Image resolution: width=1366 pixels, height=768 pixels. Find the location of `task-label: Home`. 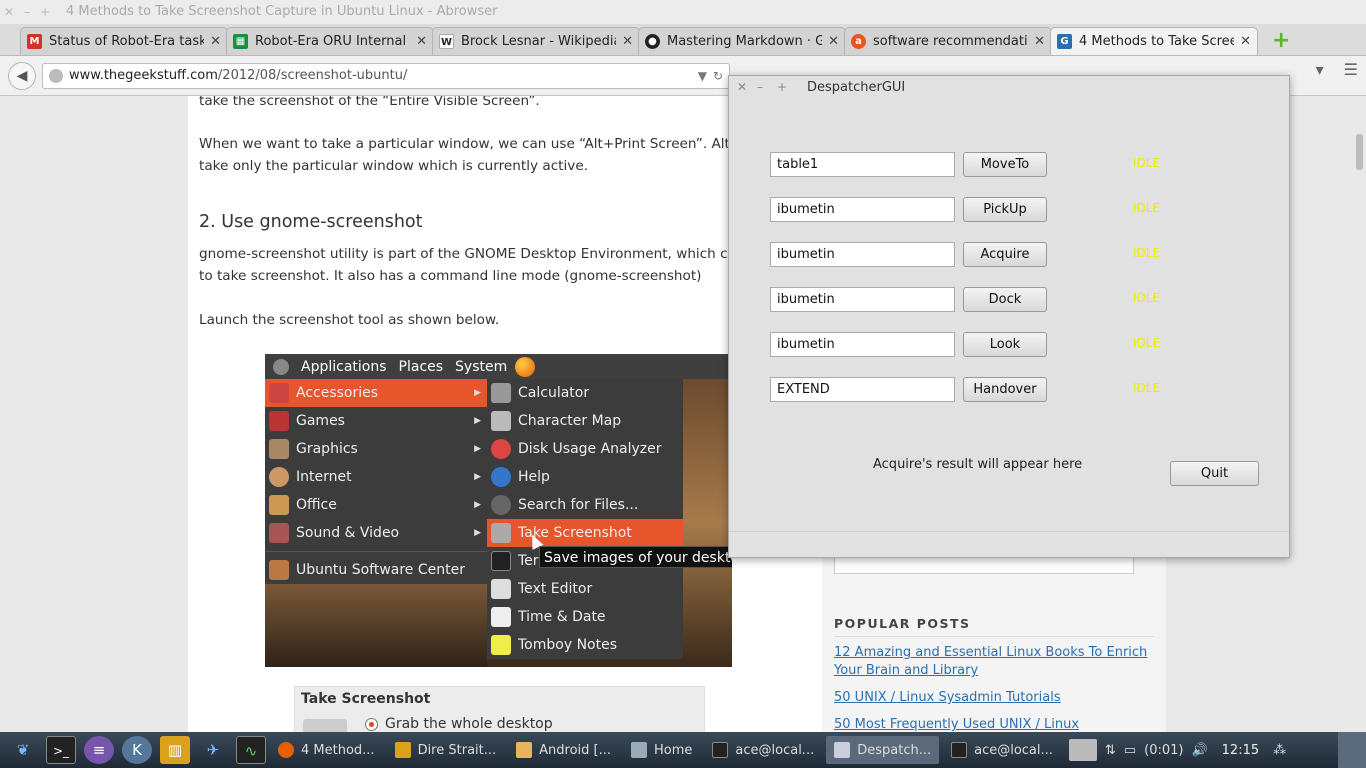

task-label: Home is located at coordinates (673, 750).